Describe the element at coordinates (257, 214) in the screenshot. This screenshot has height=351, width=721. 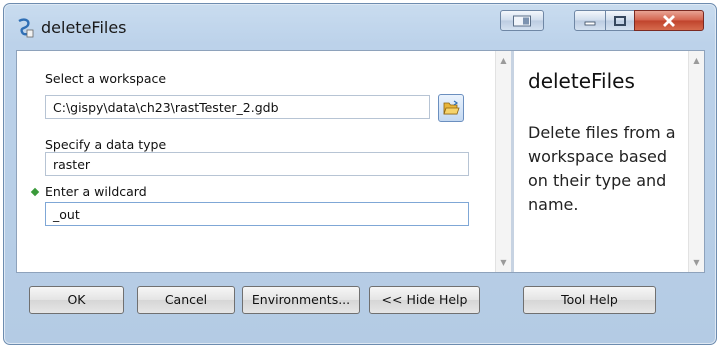
I see `wildcard-input: _out` at that location.